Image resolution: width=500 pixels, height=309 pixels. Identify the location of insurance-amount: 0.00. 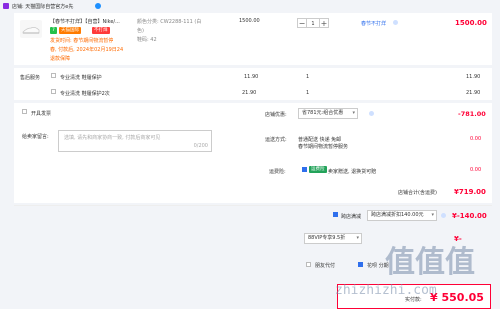
(476, 170).